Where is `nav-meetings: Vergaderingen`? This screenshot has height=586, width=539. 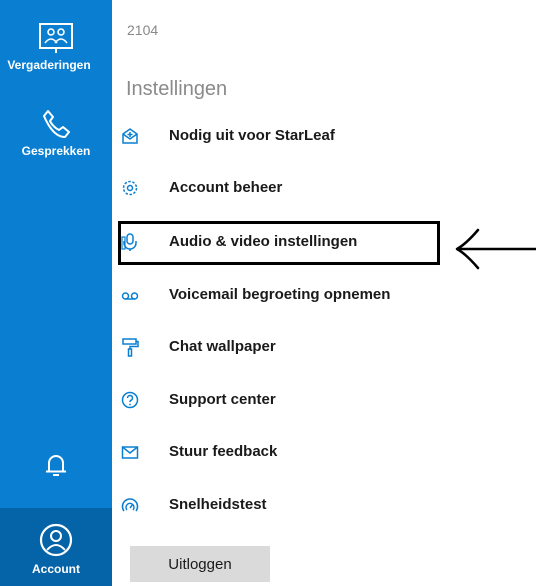 nav-meetings: Vergaderingen is located at coordinates (56, 47).